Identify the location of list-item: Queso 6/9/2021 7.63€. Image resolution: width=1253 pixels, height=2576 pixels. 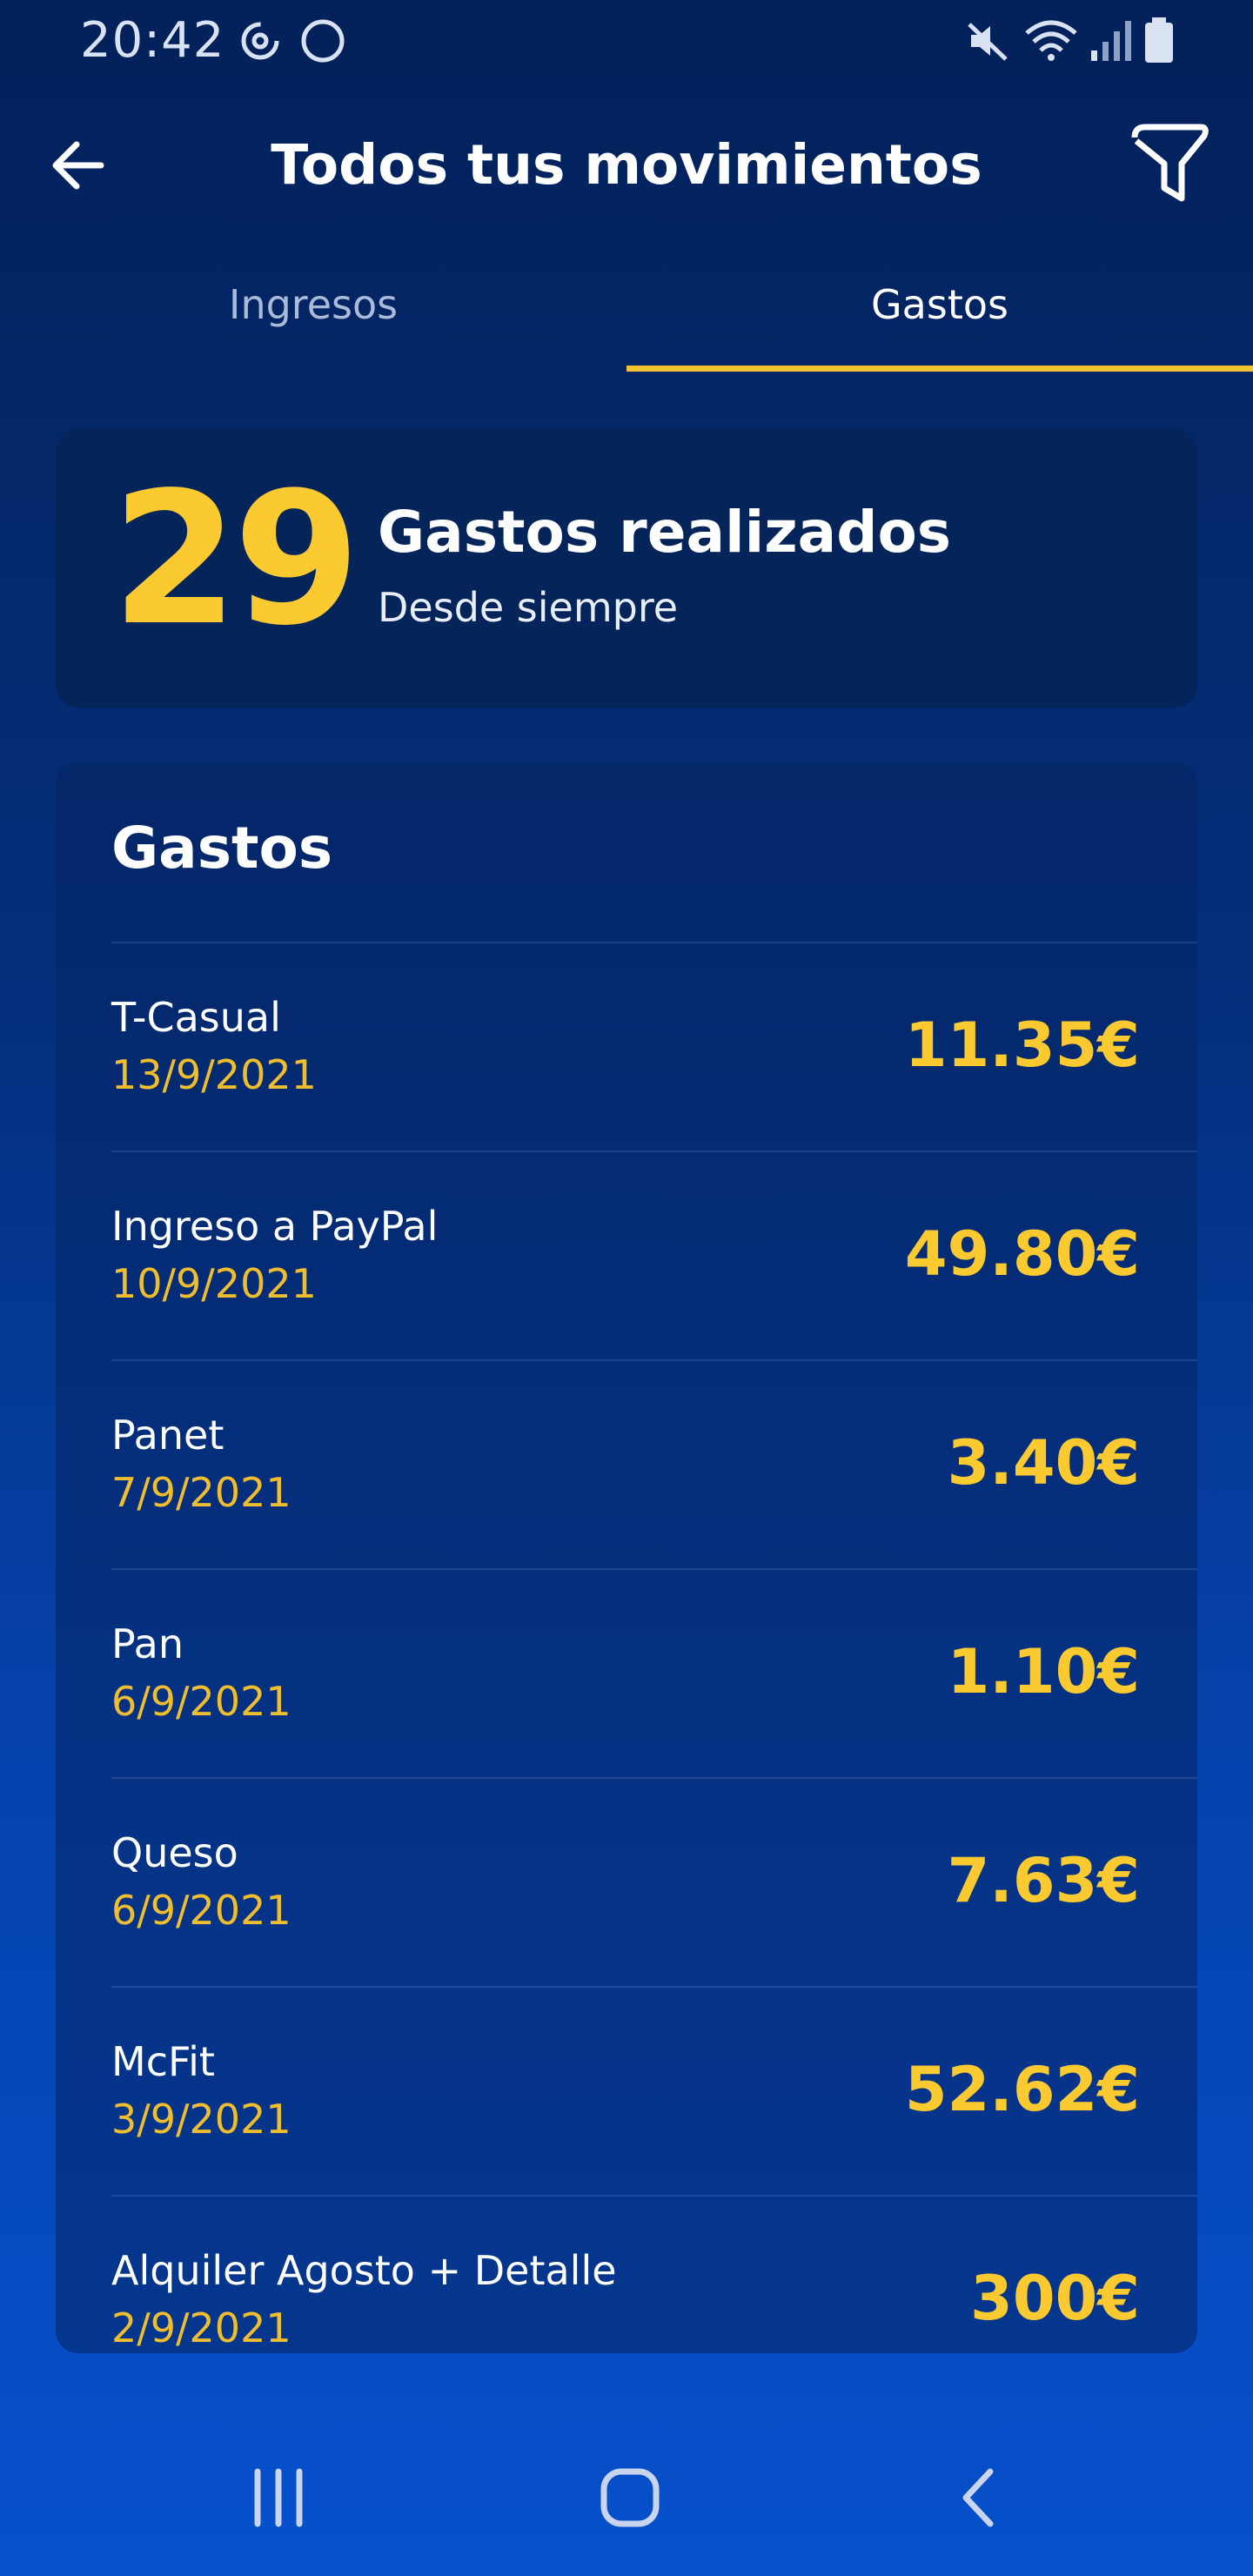
(654, 1882).